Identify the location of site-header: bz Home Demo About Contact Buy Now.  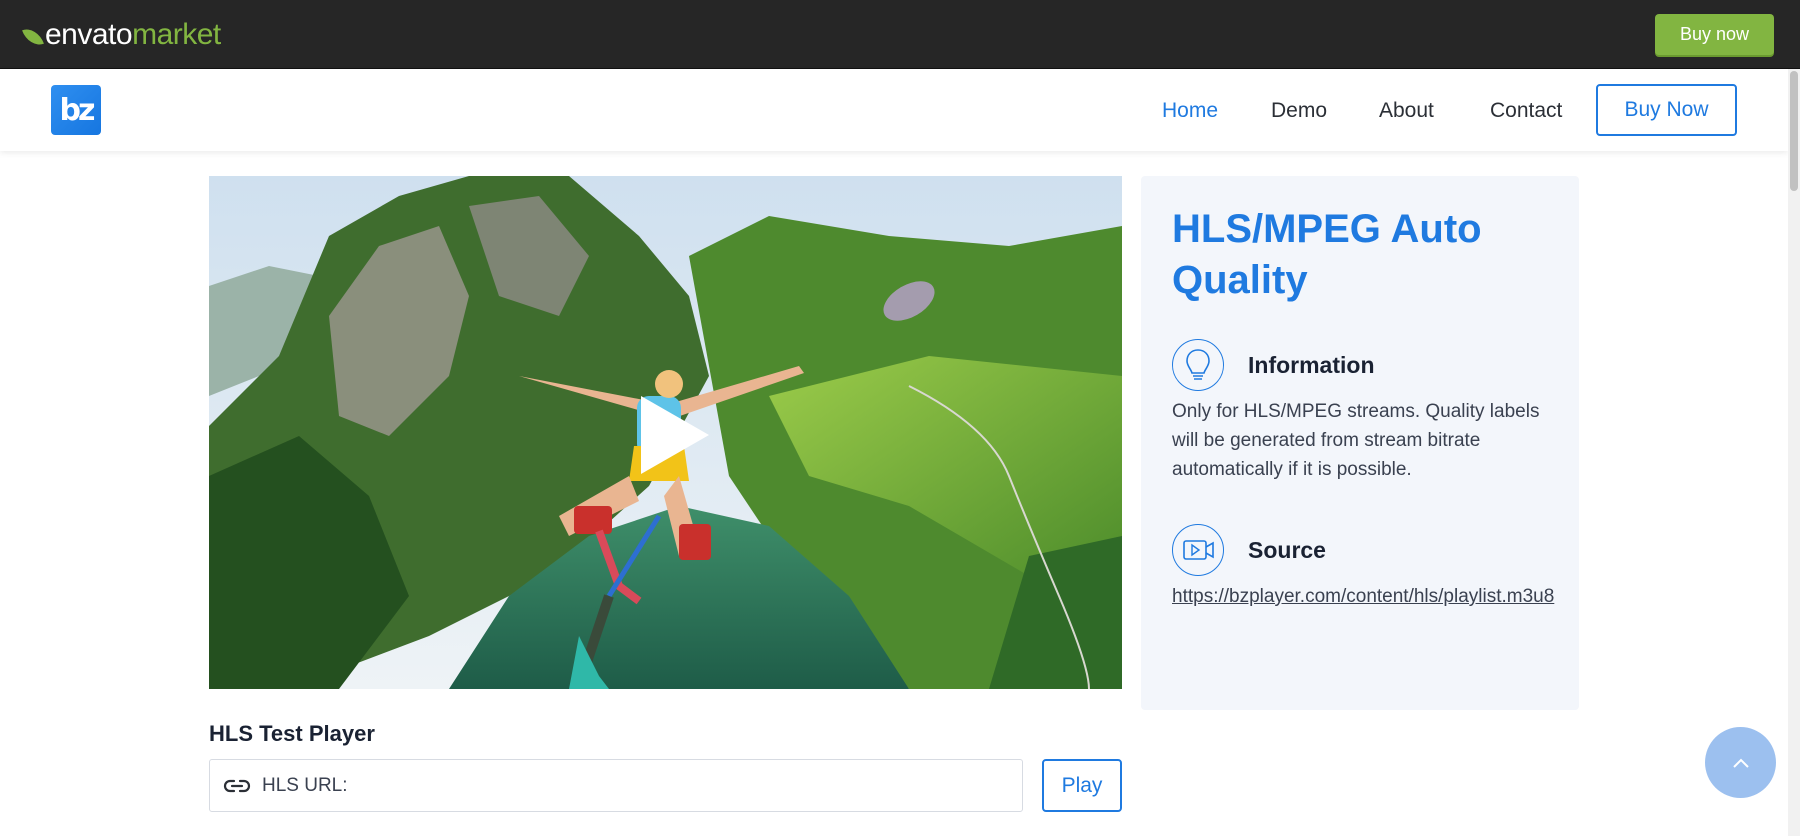
(894, 110).